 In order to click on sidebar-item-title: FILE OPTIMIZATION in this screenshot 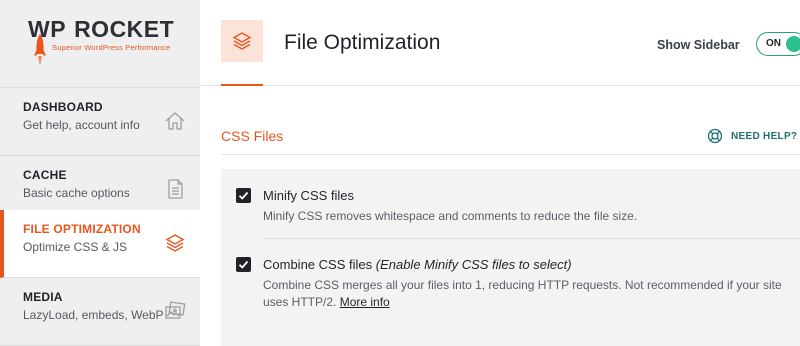, I will do `click(82, 229)`.